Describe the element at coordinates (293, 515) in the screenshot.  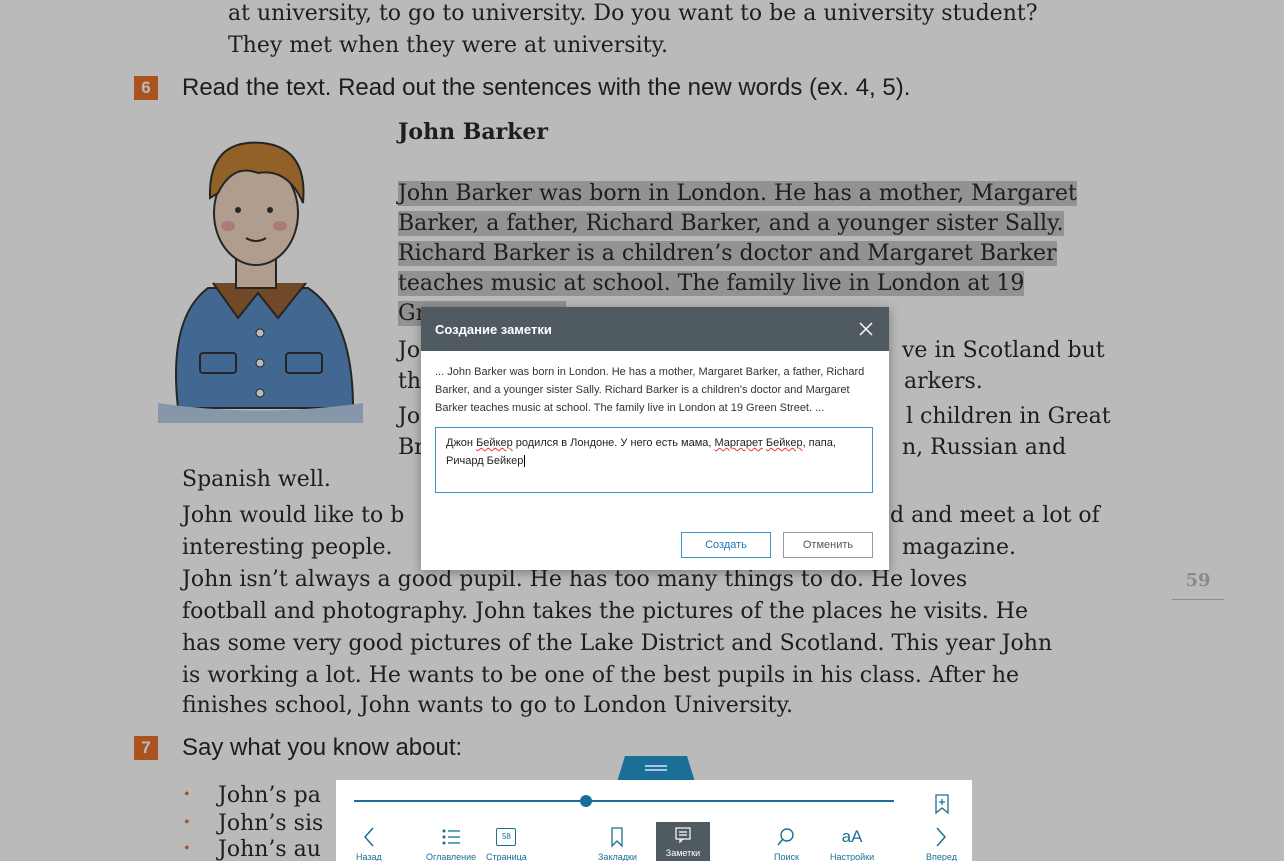
I see `text-line: John would like to b` at that location.